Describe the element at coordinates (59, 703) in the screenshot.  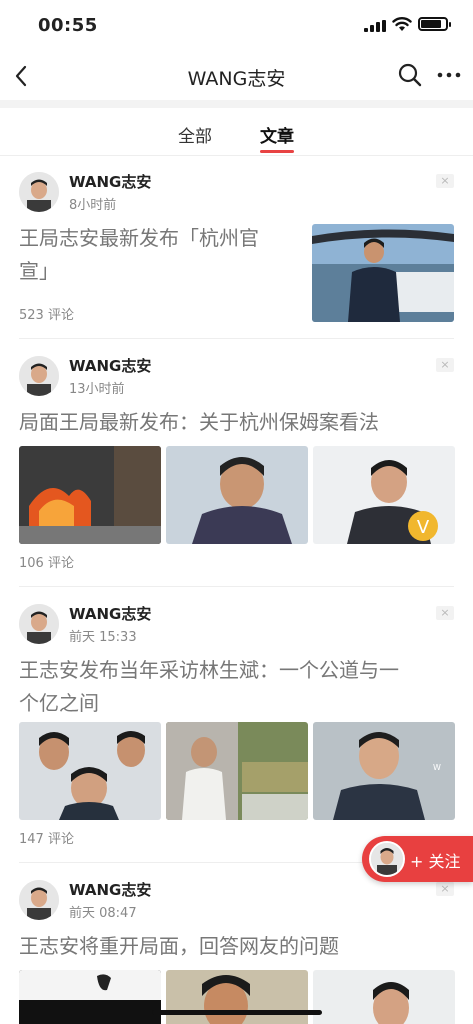
I see `article-title-line: 个亿之间` at that location.